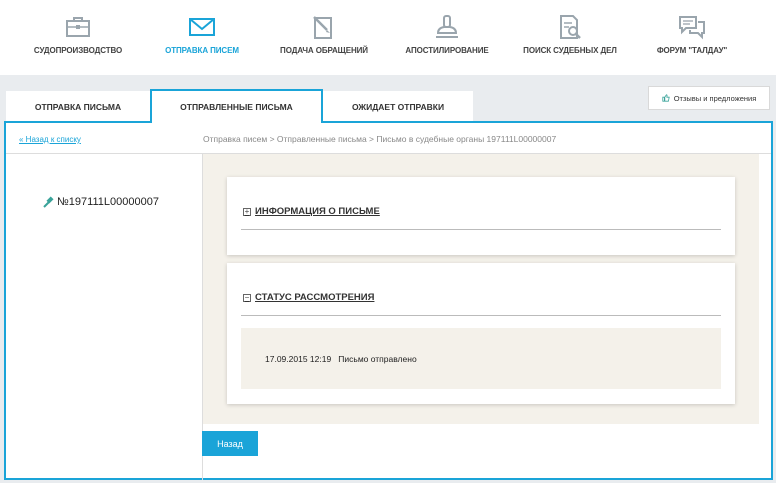  I want to click on nav-label: ФОРУМ "ТАЛДАУ", so click(692, 50).